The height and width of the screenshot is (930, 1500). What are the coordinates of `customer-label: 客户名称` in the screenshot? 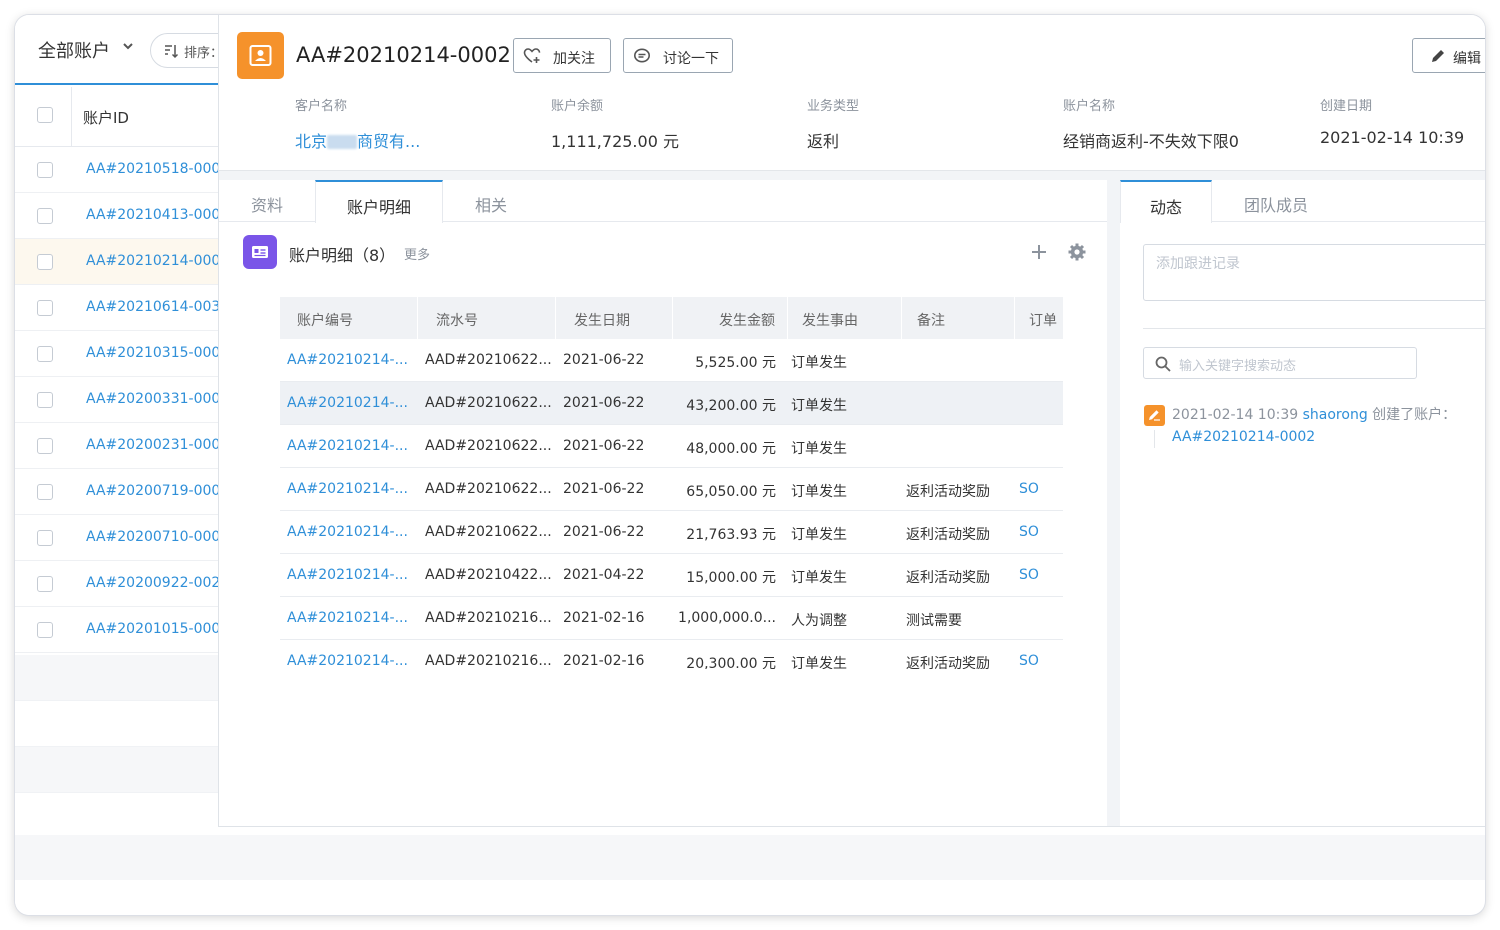 It's located at (321, 106).